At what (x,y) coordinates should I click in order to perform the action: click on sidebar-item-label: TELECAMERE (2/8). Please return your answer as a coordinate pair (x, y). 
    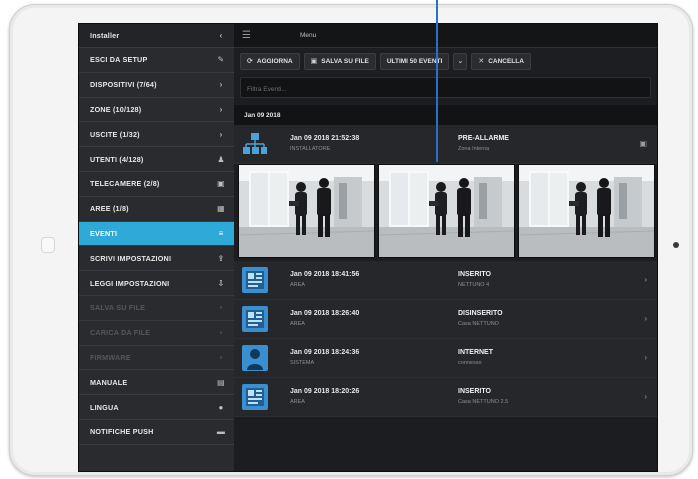
    Looking at the image, I should click on (125, 184).